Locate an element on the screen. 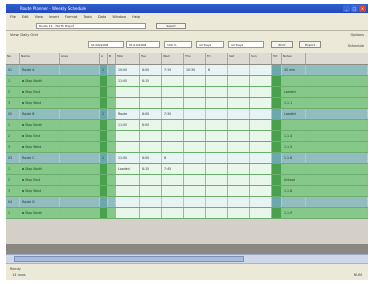  range-select: All Days is located at coordinates (210, 44).